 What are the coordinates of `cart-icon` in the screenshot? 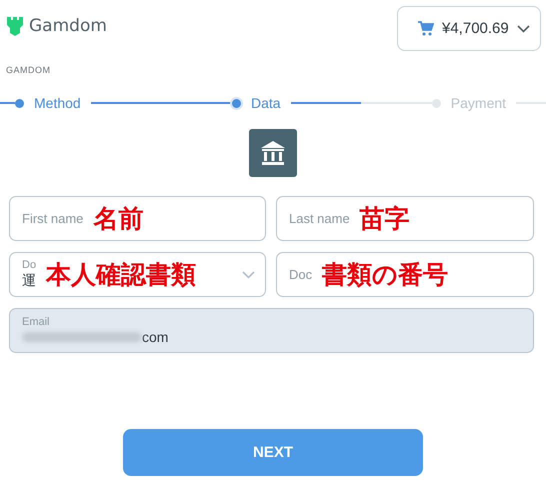 It's located at (426, 28).